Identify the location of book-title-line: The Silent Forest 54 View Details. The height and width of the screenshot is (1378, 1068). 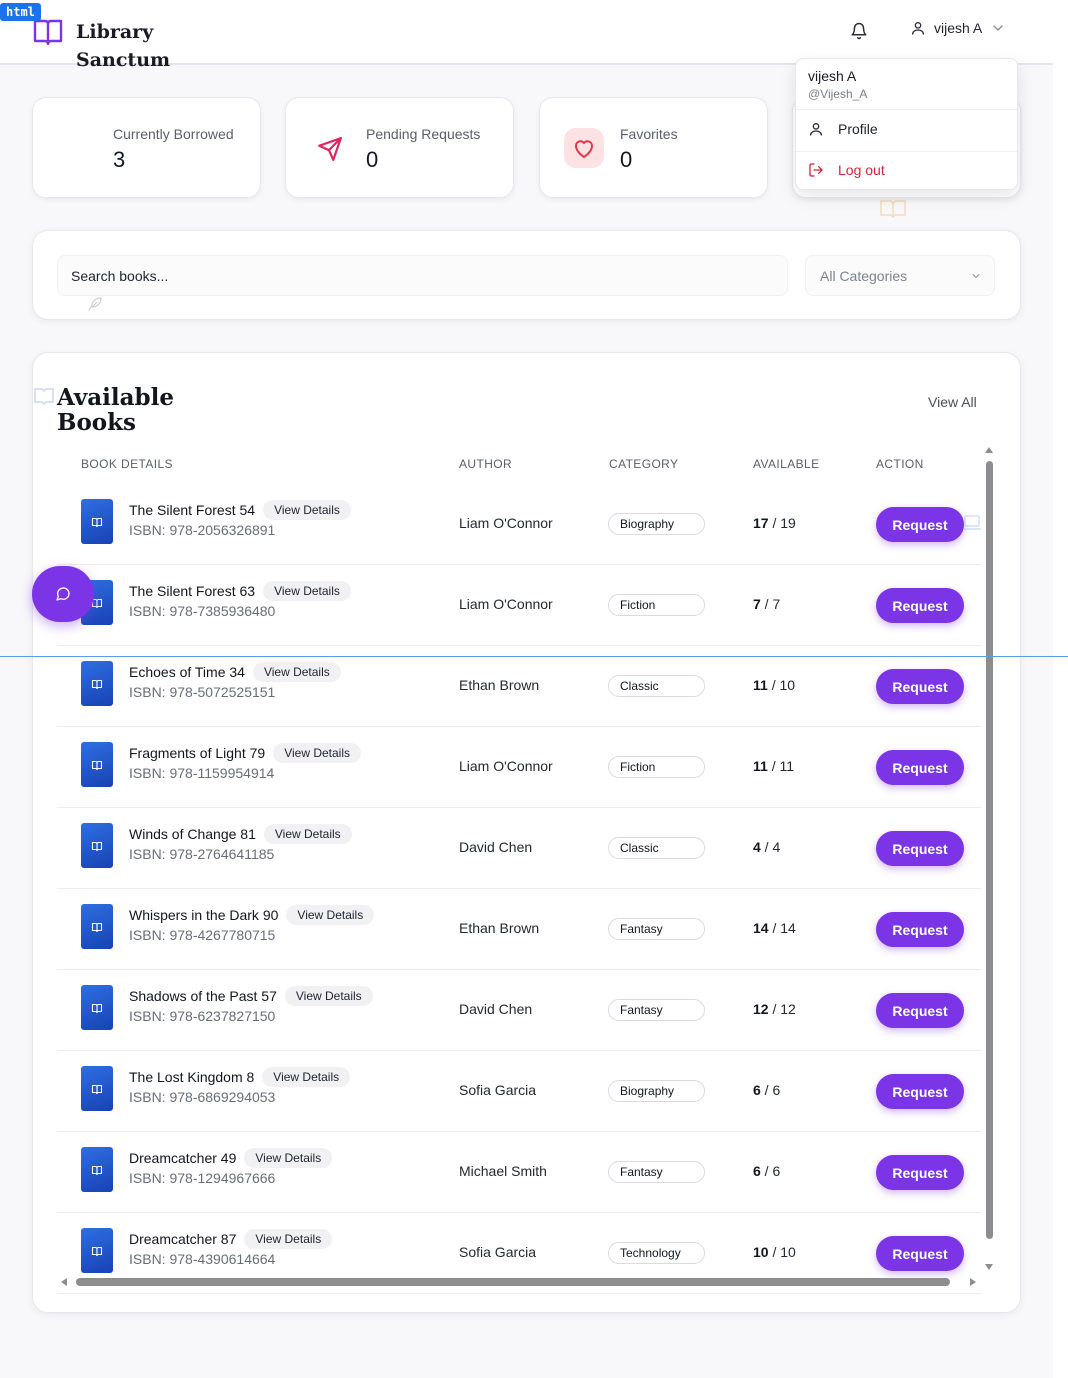
(240, 510).